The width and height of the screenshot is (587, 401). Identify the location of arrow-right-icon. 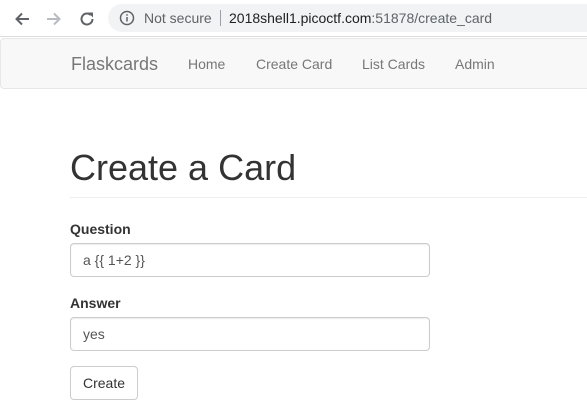
(54, 19).